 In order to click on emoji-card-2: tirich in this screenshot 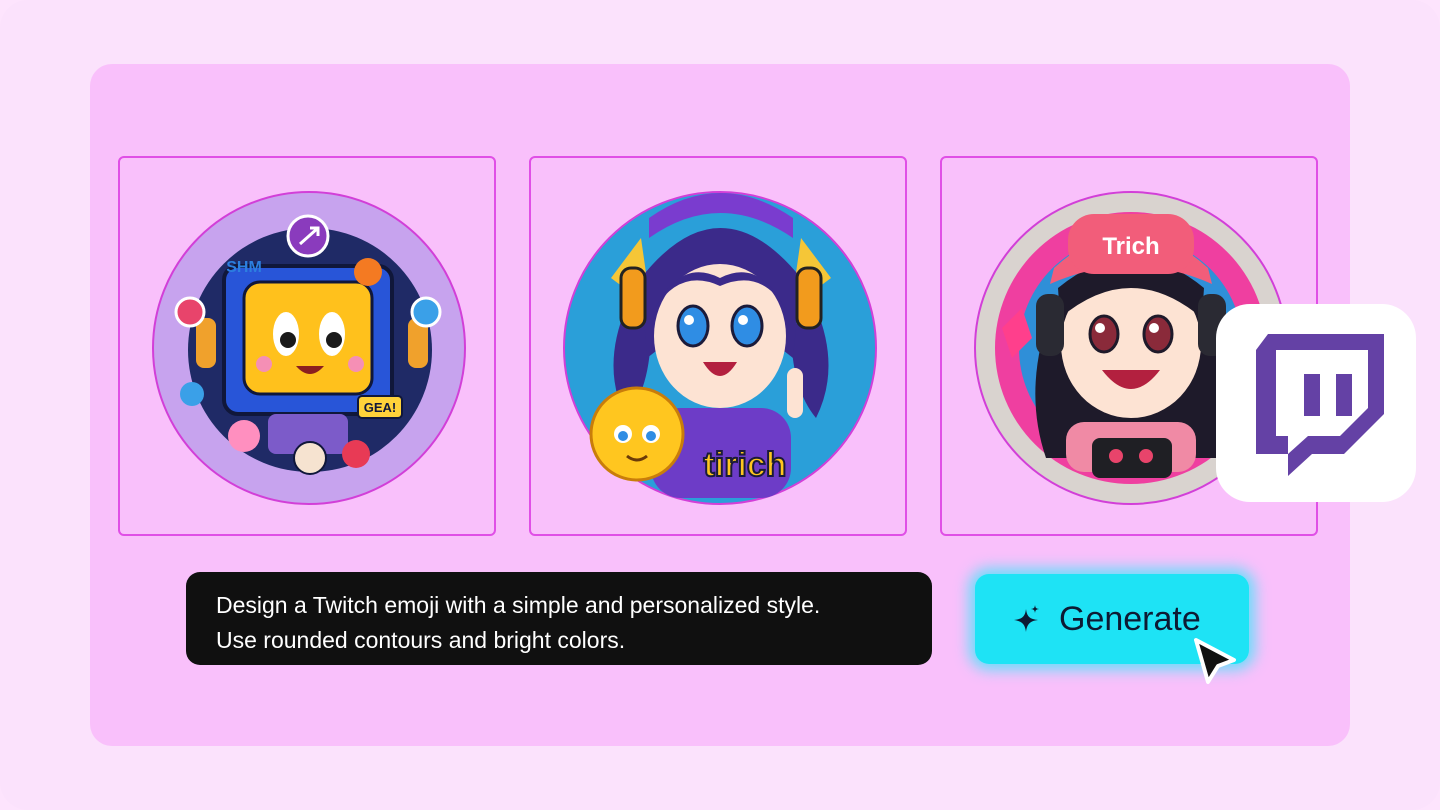, I will do `click(718, 346)`.